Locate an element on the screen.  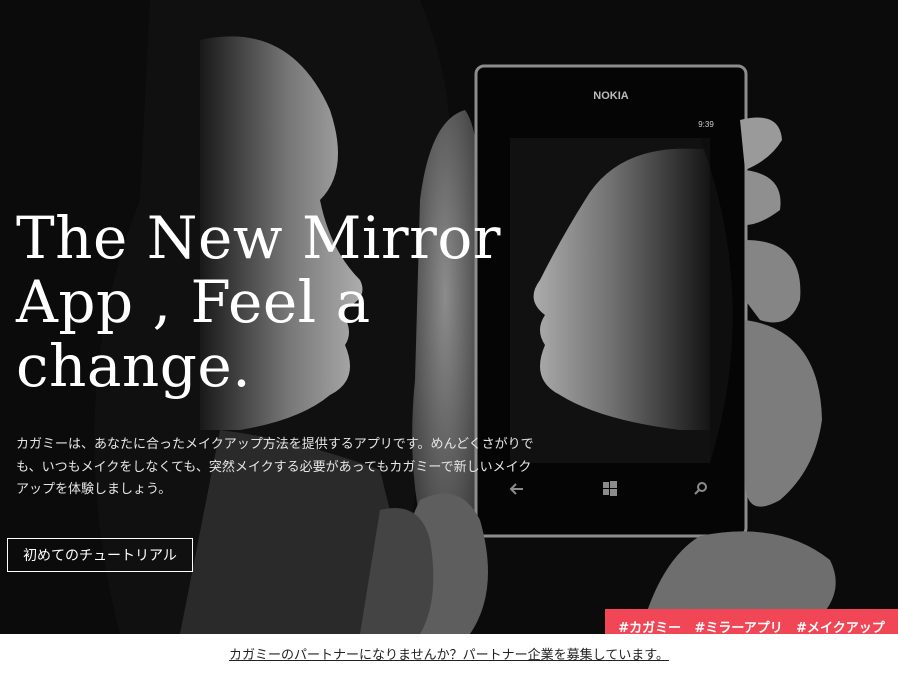
headline-line: The New Mirror is located at coordinates (258, 238).